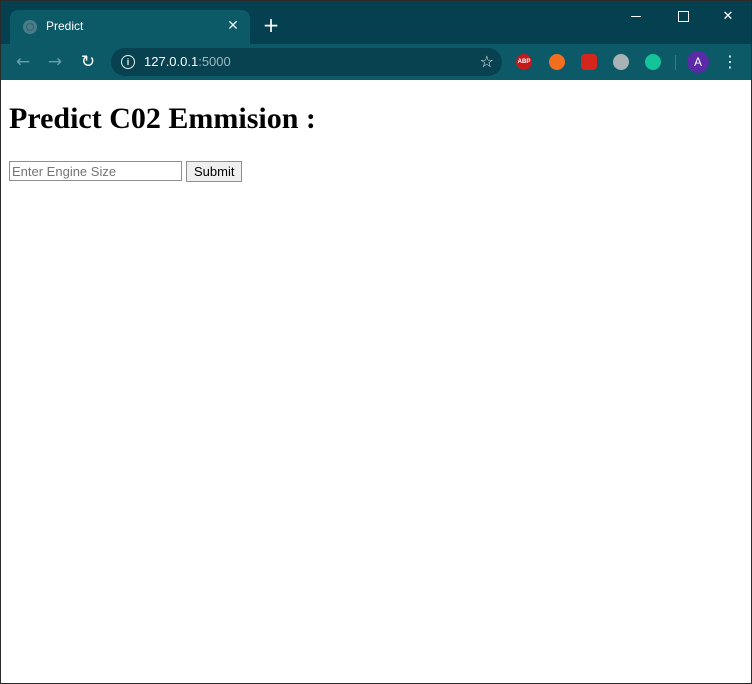 The image size is (752, 684). Describe the element at coordinates (95, 171) in the screenshot. I see `engine-size-input` at that location.